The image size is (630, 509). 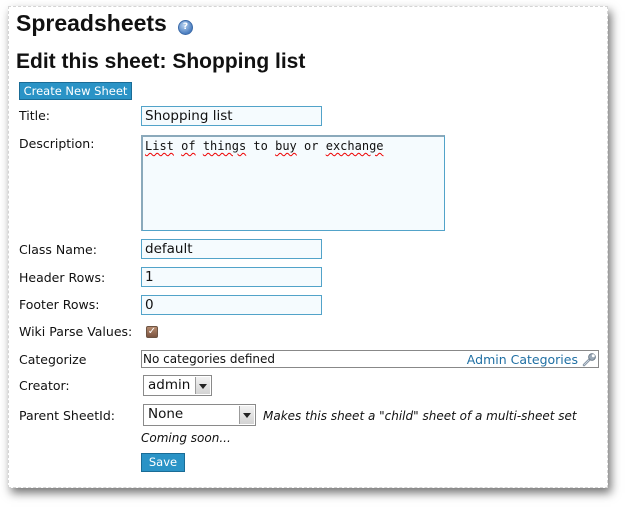 I want to click on page-subtitle: Edit this sheet: Shopping list, so click(x=161, y=61).